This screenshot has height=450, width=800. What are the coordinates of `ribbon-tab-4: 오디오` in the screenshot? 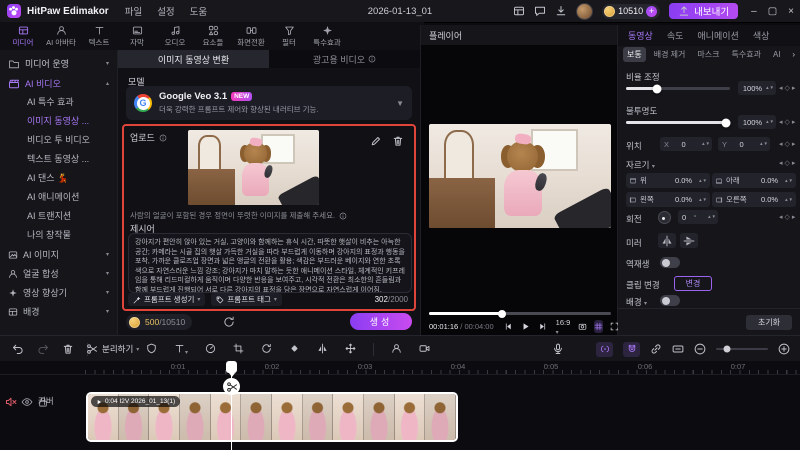 It's located at (175, 36).